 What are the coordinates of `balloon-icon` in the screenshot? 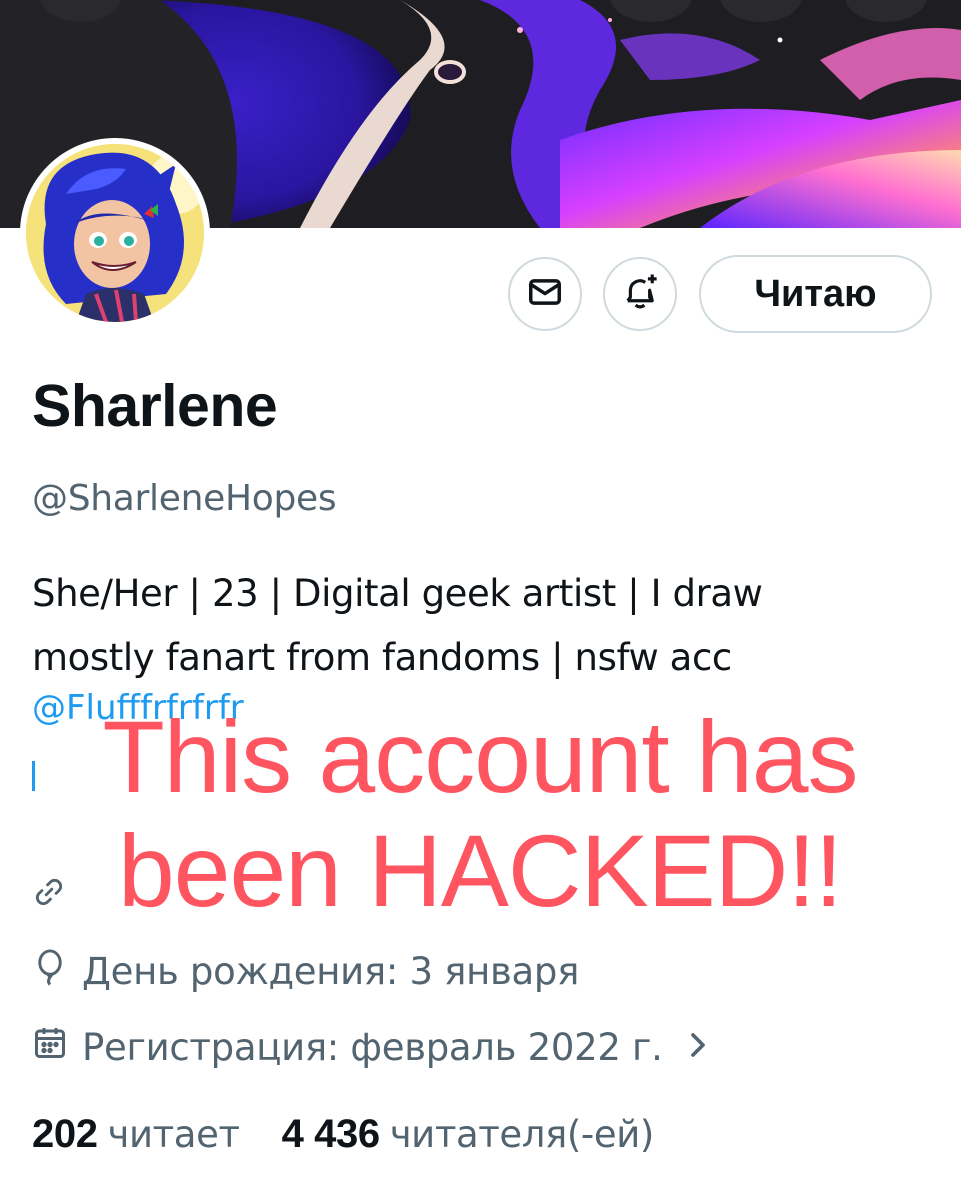 It's located at (50, 971).